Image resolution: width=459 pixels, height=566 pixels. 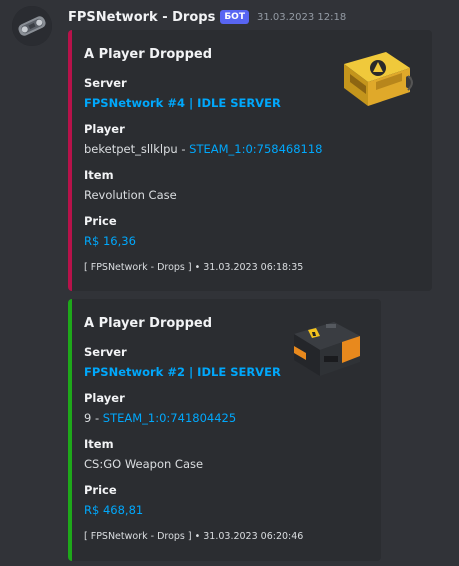 What do you see at coordinates (131, 149) in the screenshot?
I see `player-name: beketpet_sllklpu` at bounding box center [131, 149].